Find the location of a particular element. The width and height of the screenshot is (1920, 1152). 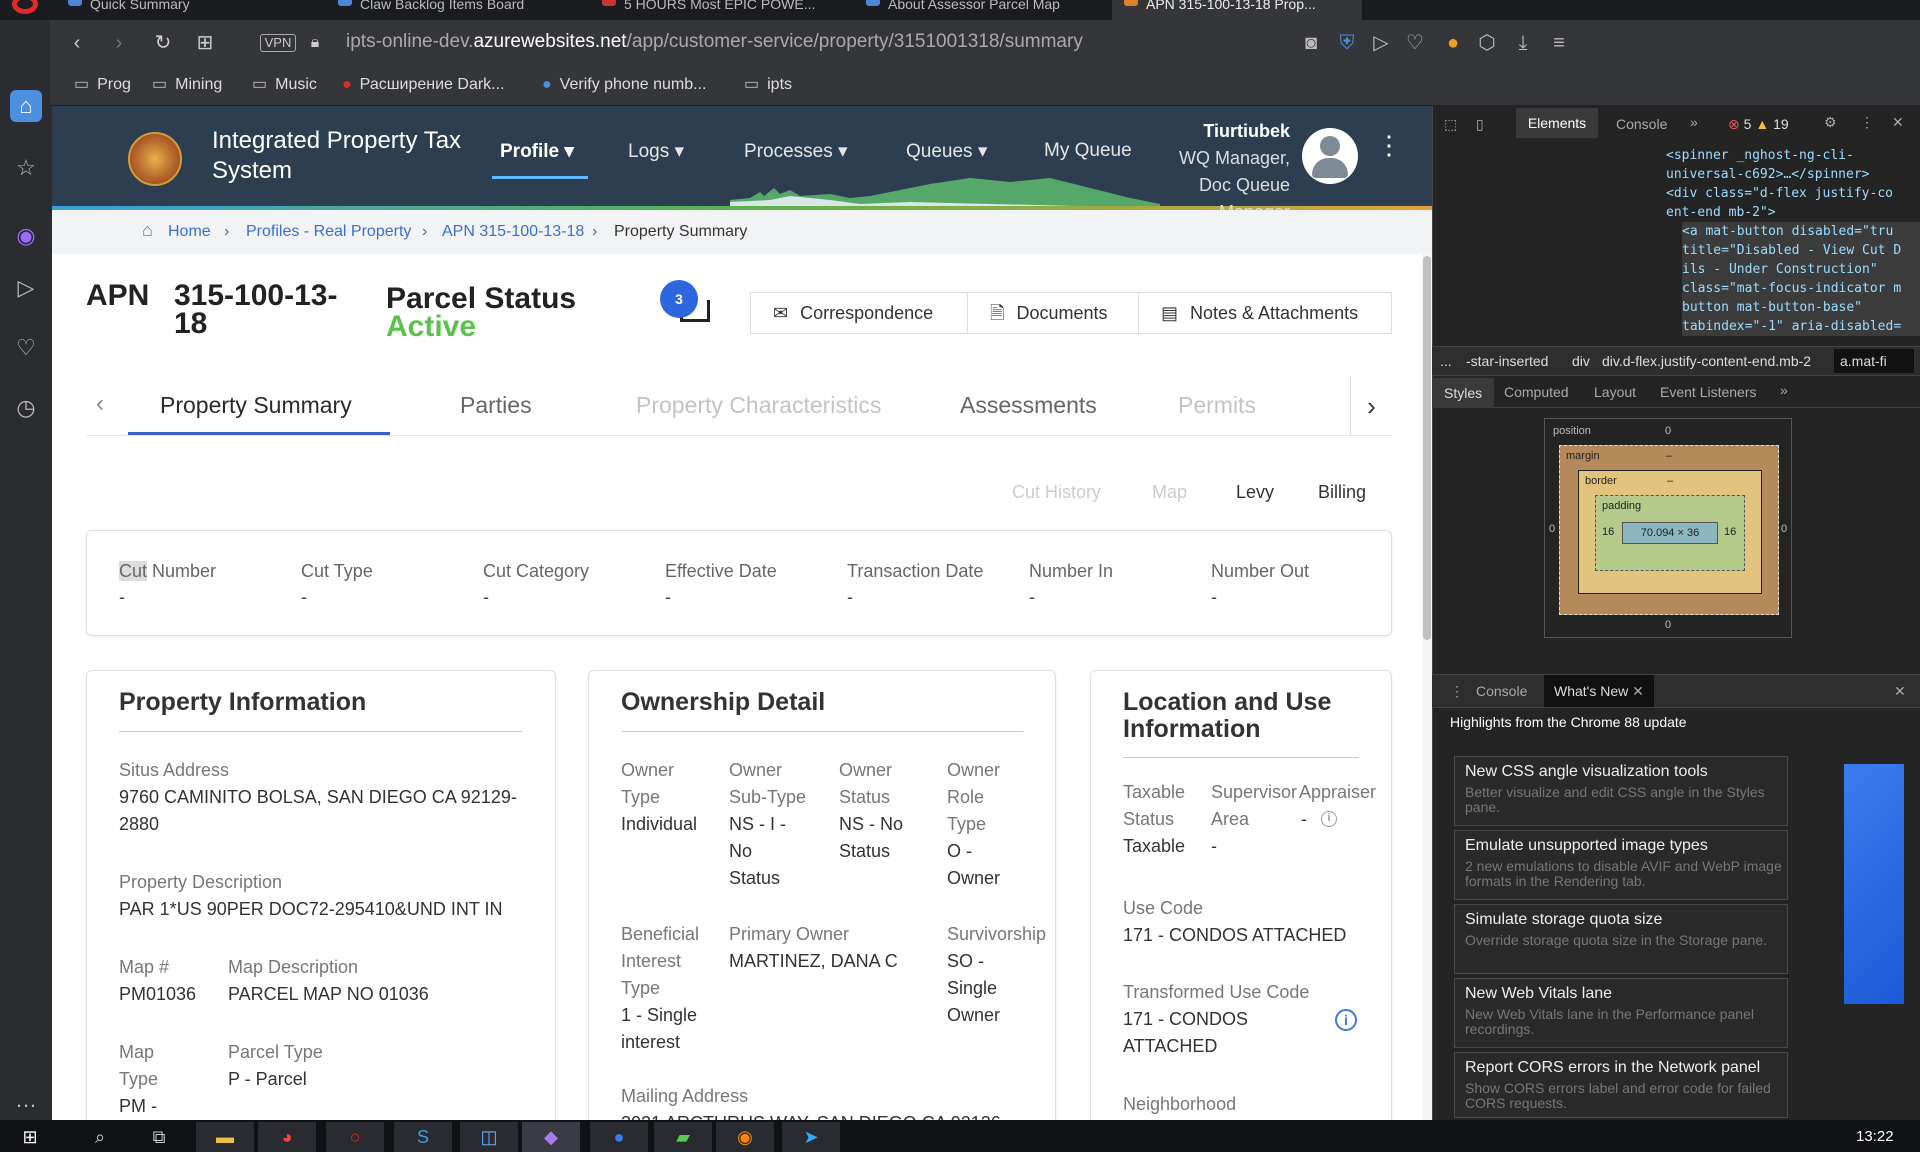

player-icon: ▷ is located at coordinates (26, 288).